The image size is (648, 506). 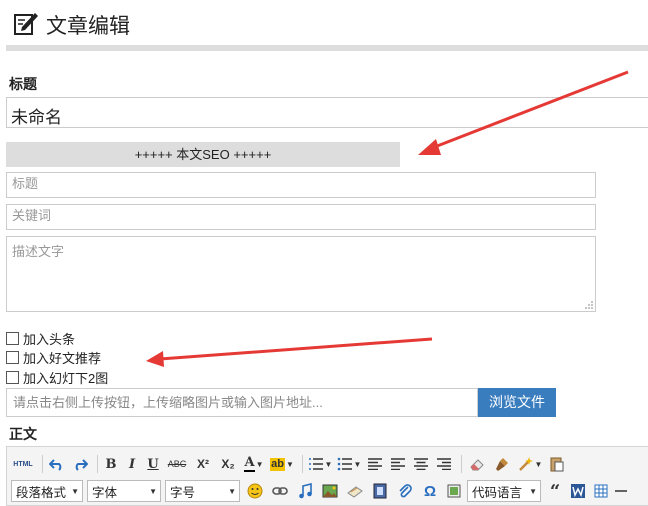 I want to click on align-left-icon, so click(x=398, y=464).